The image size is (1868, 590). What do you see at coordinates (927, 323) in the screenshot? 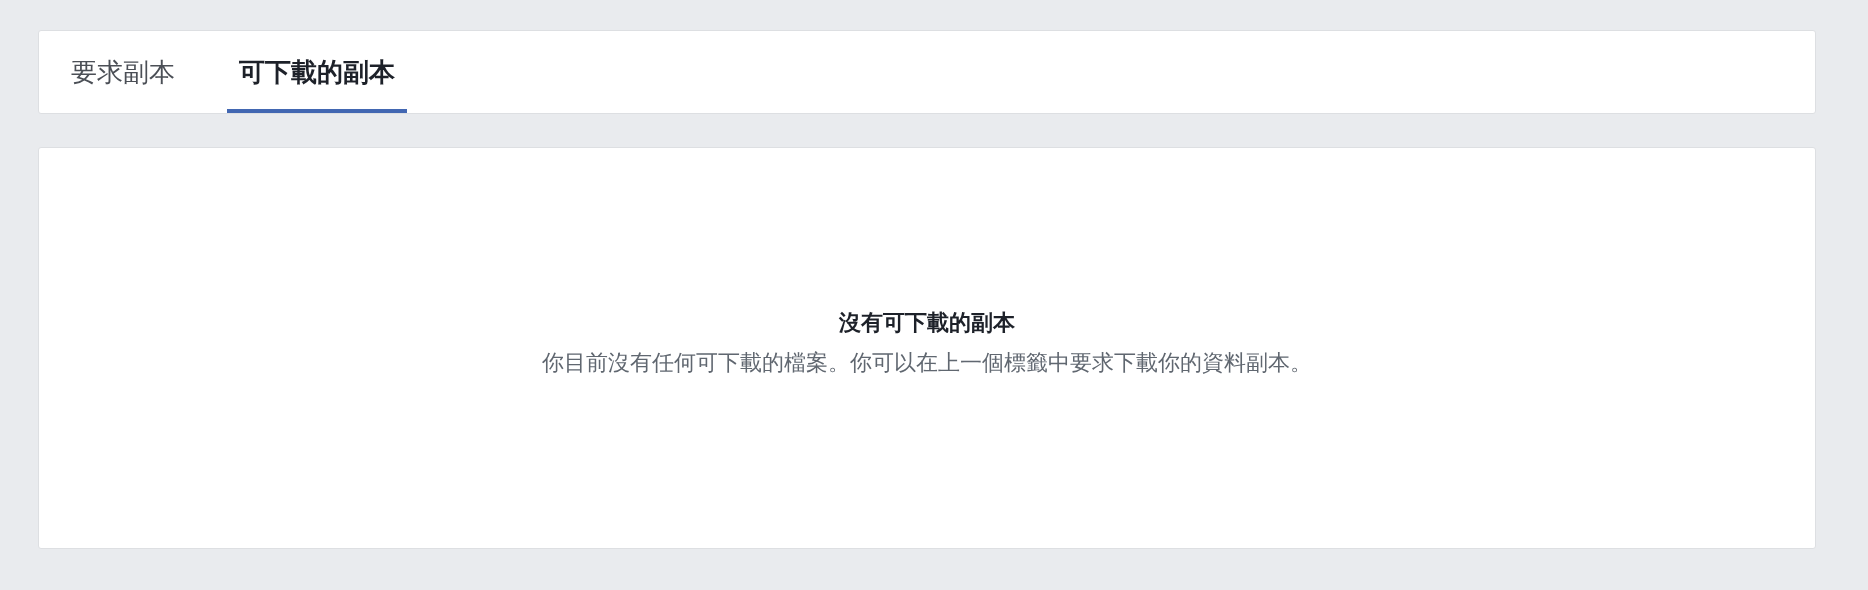
I see `empty-title: 沒有可下載的副本` at bounding box center [927, 323].